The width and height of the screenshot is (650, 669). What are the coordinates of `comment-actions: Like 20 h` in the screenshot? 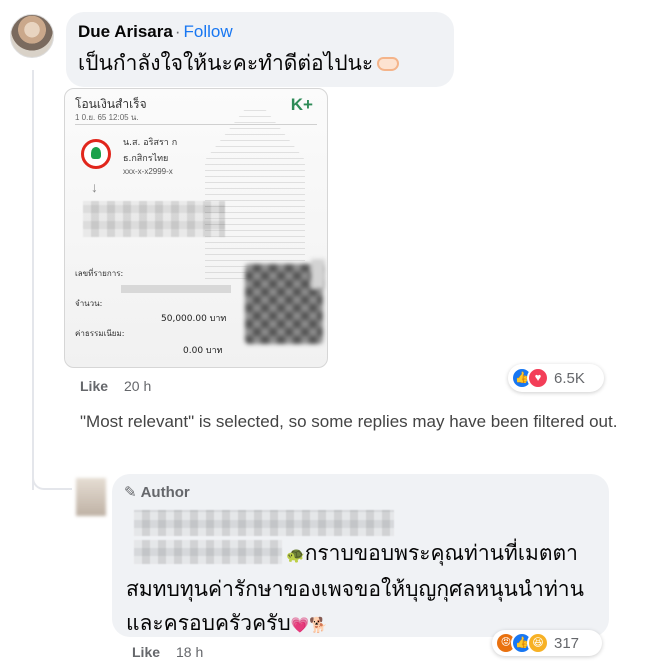 It's located at (115, 386).